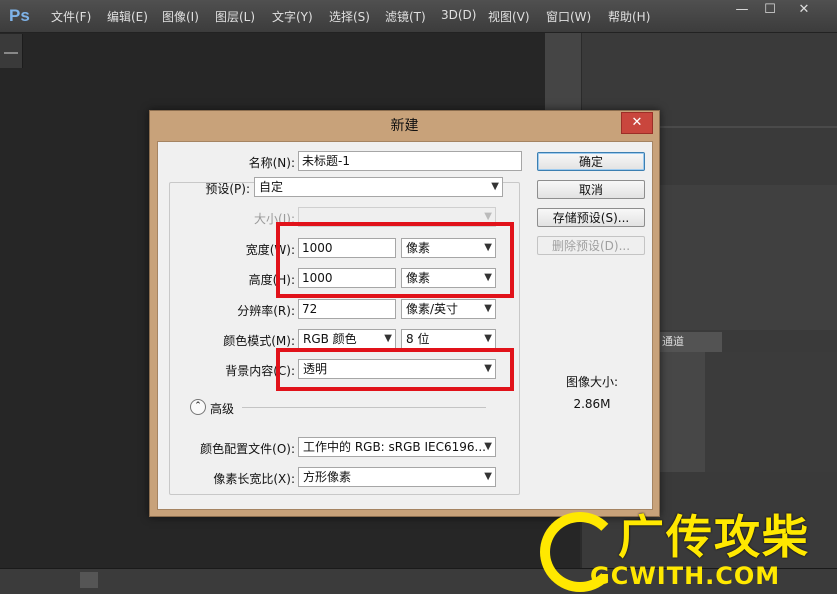 The height and width of the screenshot is (594, 837). What do you see at coordinates (691, 342) in the screenshot?
I see `tab-channels: 通道` at bounding box center [691, 342].